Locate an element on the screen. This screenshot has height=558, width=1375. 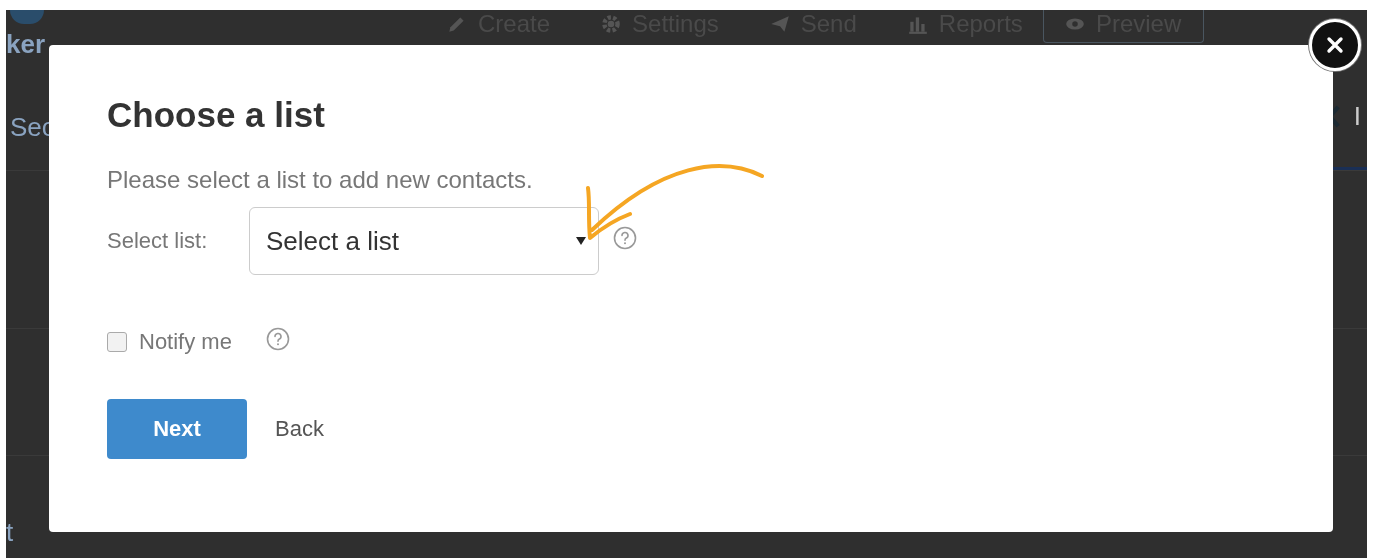
checkbox is located at coordinates (117, 342).